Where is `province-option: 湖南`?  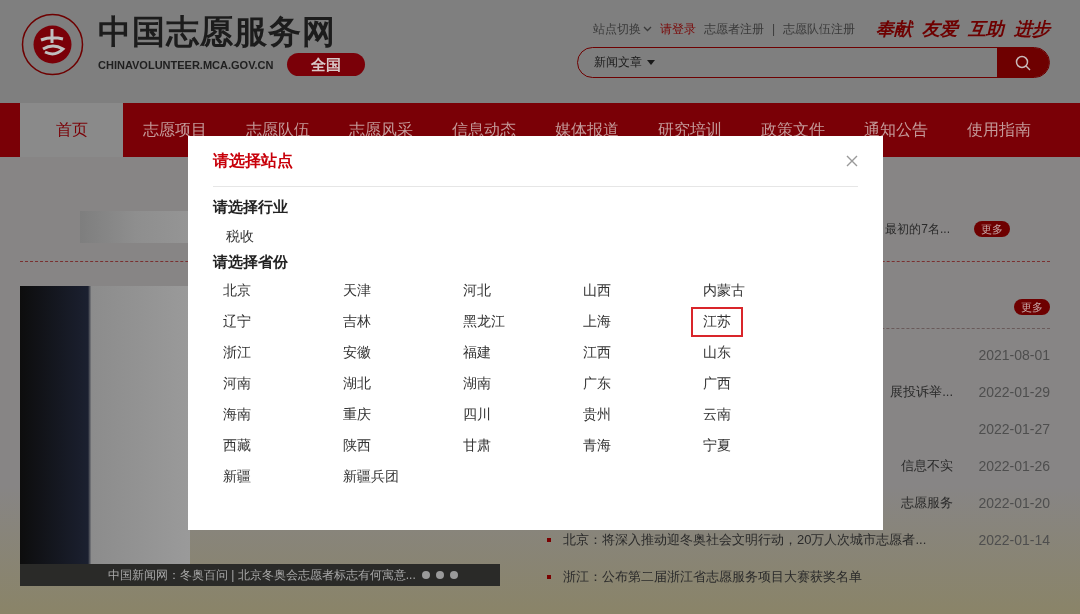
province-option: 湖南 is located at coordinates (477, 383).